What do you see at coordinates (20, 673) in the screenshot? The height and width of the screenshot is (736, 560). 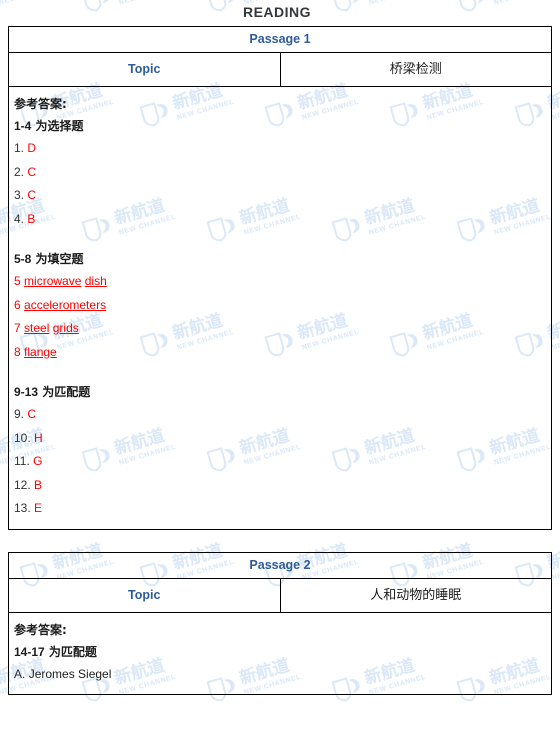 I see `answer-number: A.` at bounding box center [20, 673].